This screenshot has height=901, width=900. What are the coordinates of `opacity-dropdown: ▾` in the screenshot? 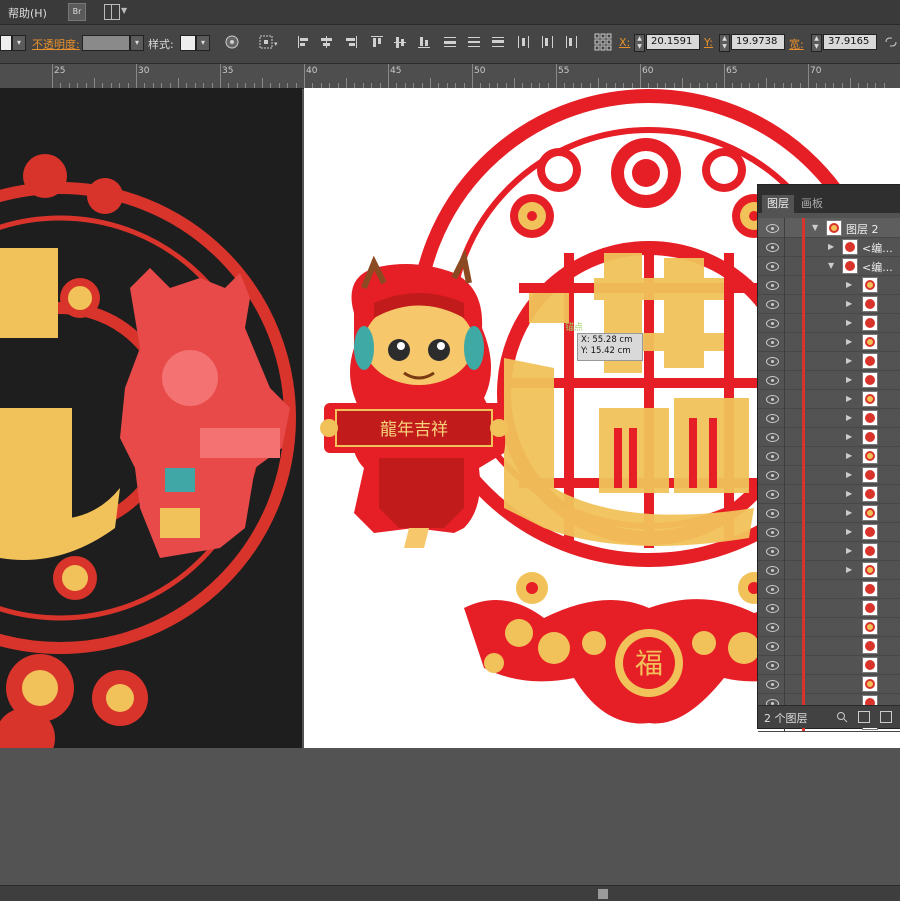 It's located at (137, 43).